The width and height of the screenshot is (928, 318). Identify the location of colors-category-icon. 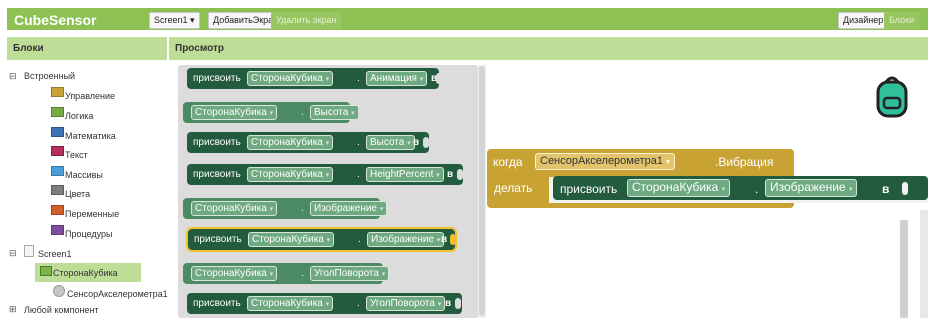
(57, 190).